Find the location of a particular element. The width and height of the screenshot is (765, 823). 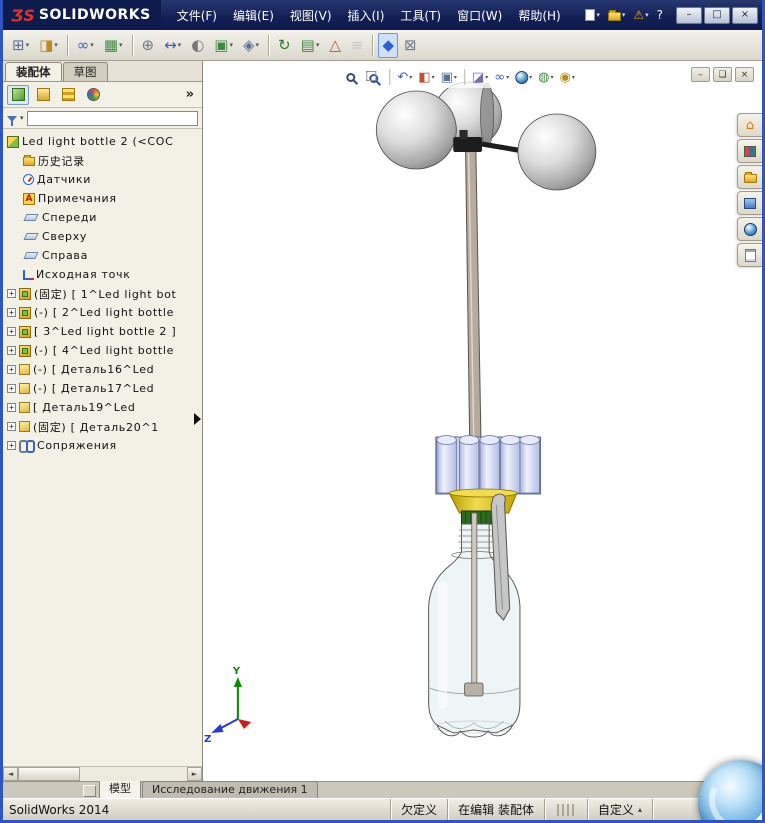

model-tab: 模型 is located at coordinates (120, 788).